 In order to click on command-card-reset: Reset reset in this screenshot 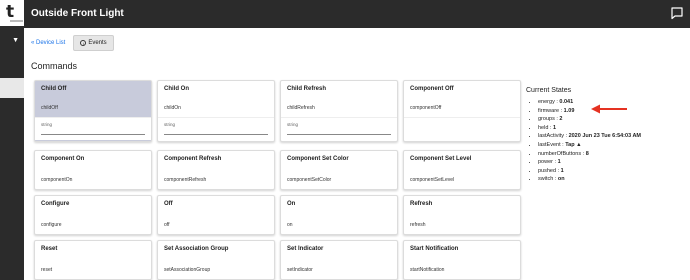, I will do `click(93, 260)`.